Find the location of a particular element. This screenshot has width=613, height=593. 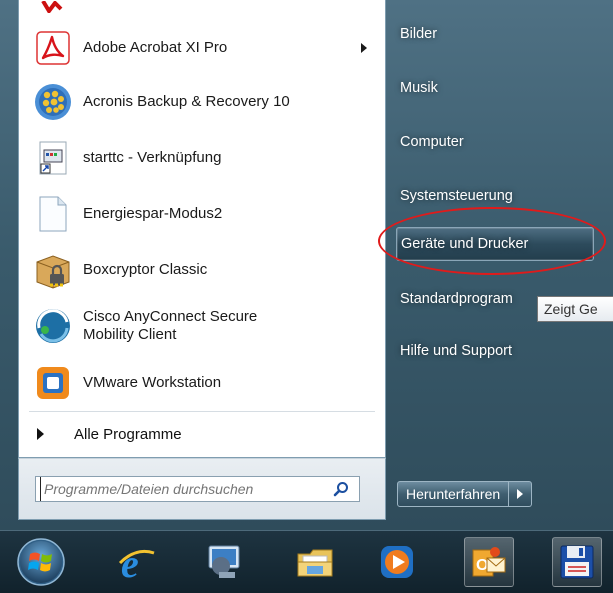

shutdown-button: Herunterfahren is located at coordinates (453, 494).